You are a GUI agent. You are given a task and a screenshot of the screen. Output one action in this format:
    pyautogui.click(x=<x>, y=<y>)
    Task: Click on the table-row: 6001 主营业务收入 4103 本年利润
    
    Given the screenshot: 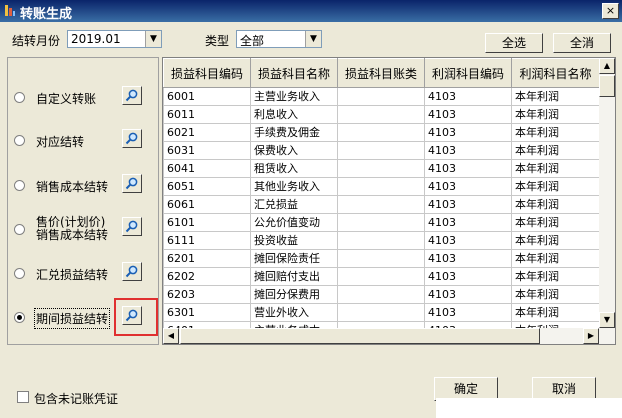 What is the action you would take?
    pyautogui.click(x=381, y=96)
    